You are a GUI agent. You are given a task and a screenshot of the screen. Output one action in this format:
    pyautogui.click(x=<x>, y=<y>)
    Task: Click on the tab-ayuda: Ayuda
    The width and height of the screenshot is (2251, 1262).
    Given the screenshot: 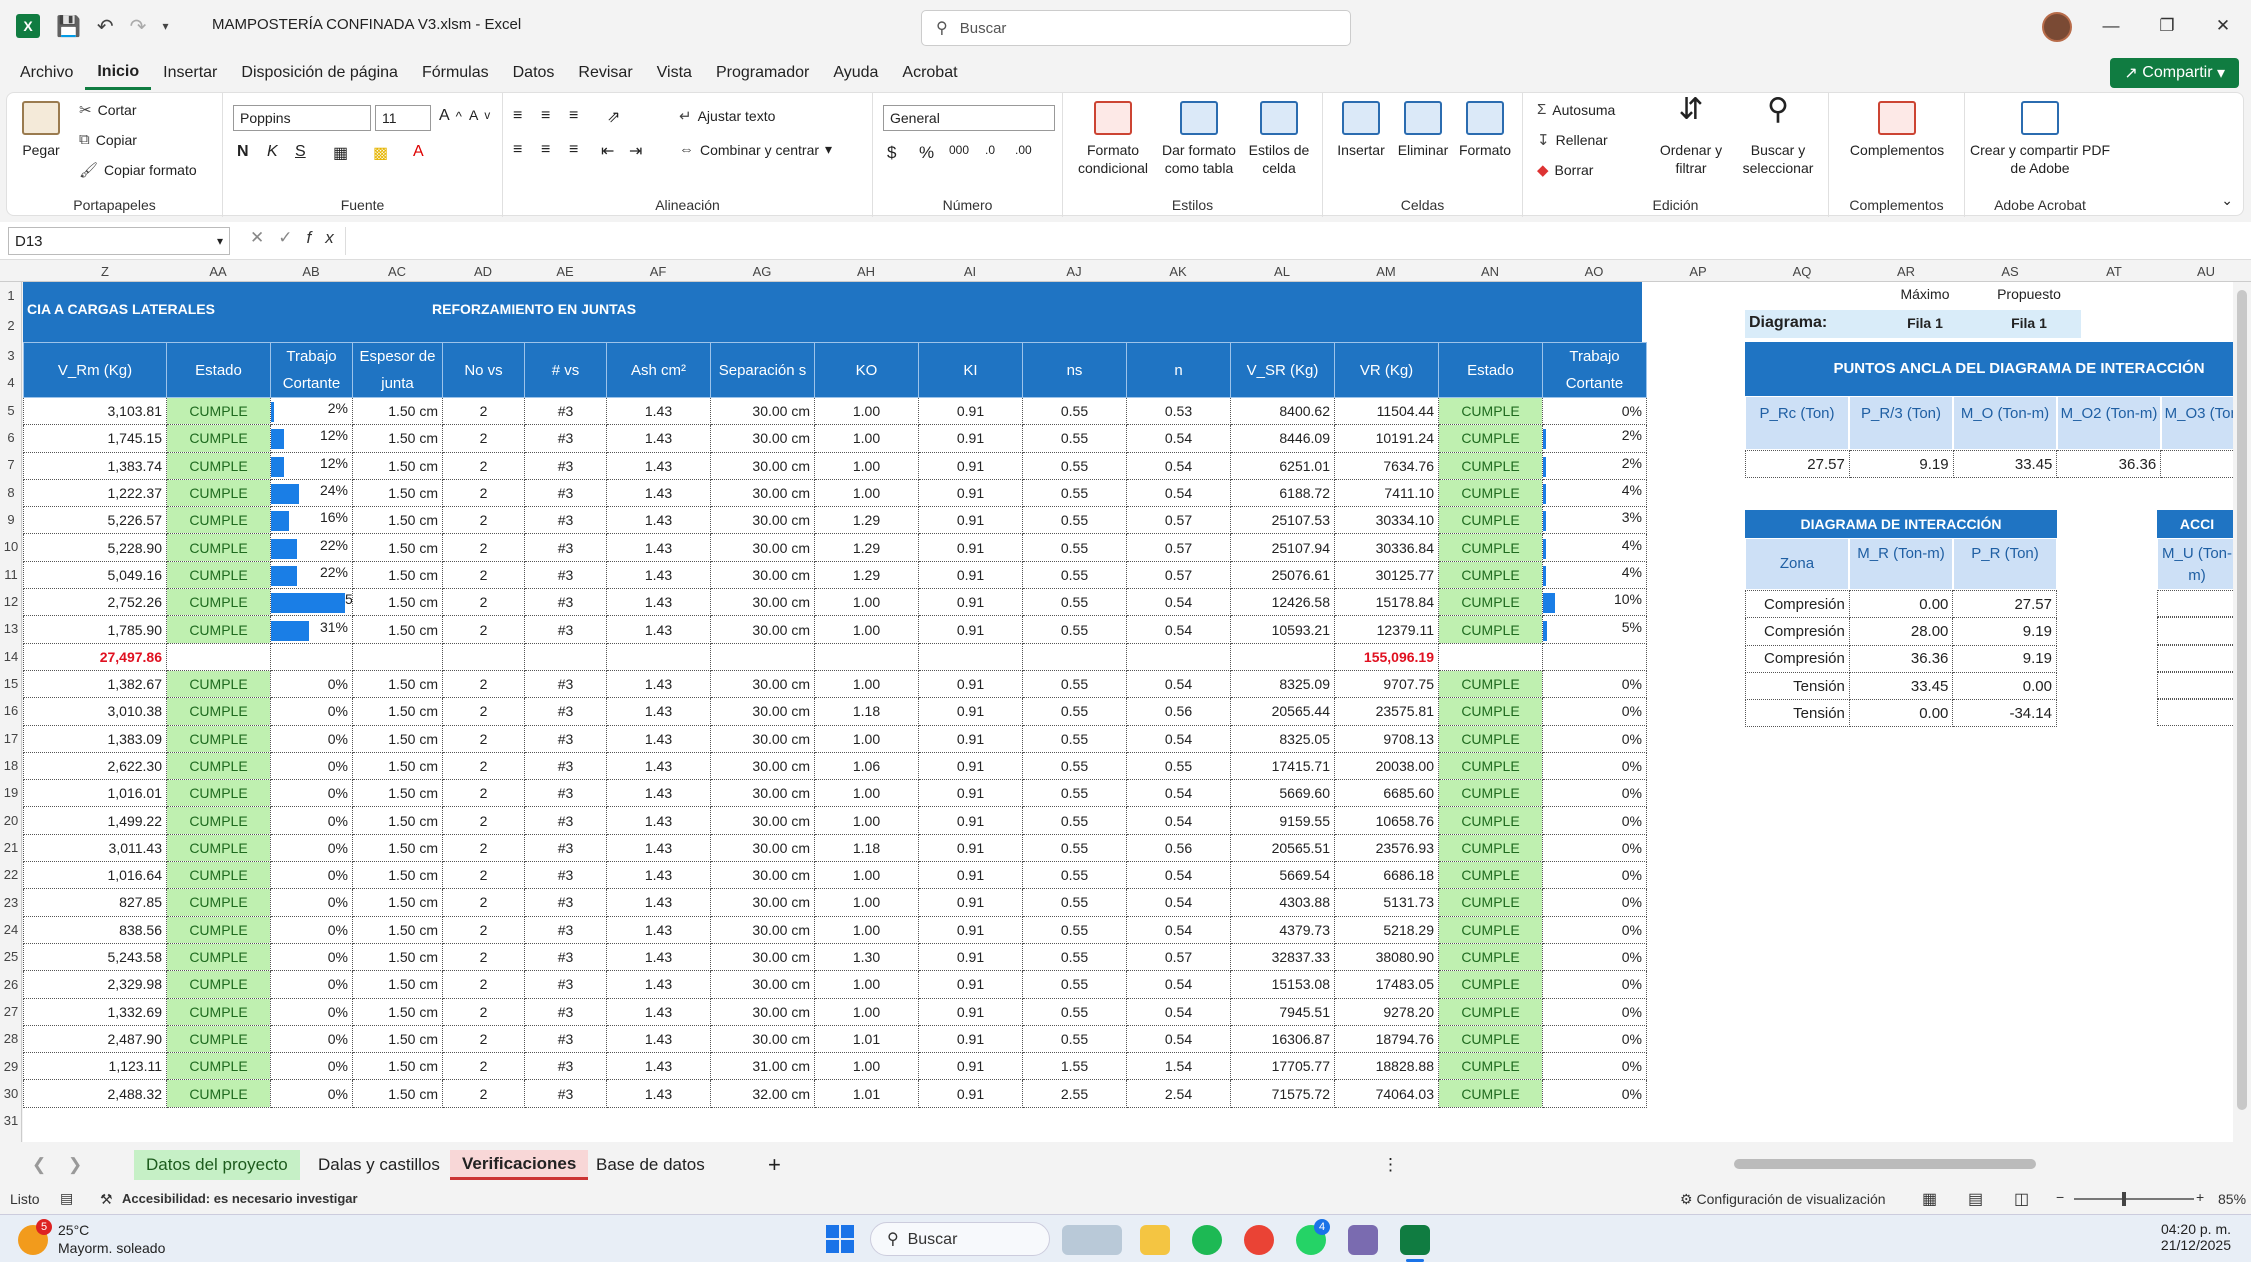 What is the action you would take?
    pyautogui.click(x=855, y=73)
    